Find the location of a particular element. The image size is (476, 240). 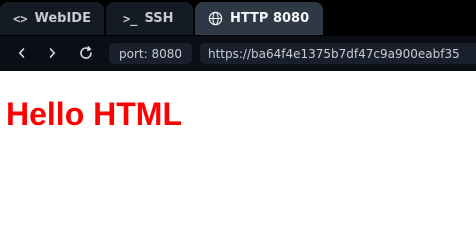

tab-http-8080: HTTP 8080 is located at coordinates (259, 18).